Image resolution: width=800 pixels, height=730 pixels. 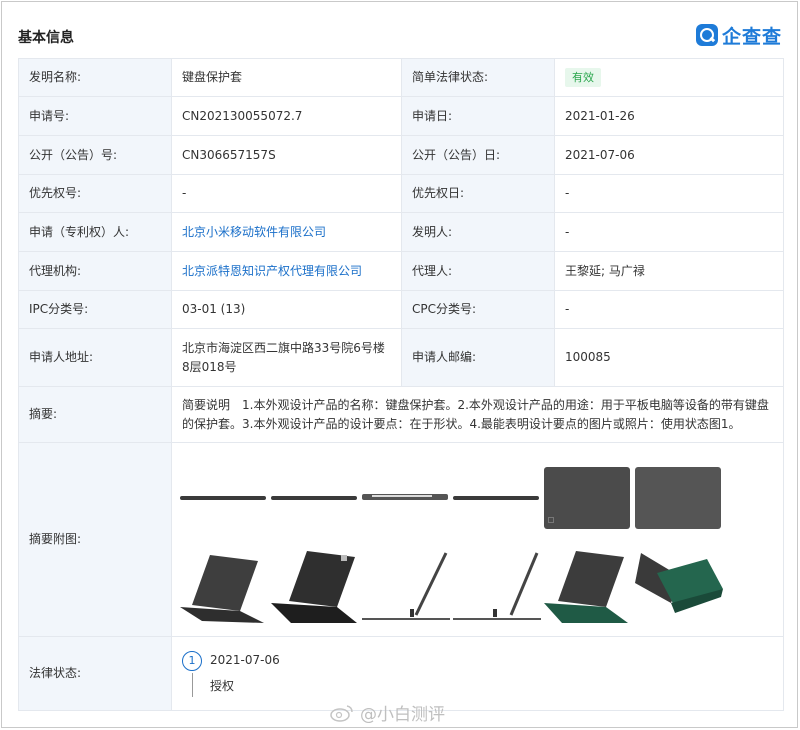 I want to click on status-badge: 有效, so click(x=583, y=77).